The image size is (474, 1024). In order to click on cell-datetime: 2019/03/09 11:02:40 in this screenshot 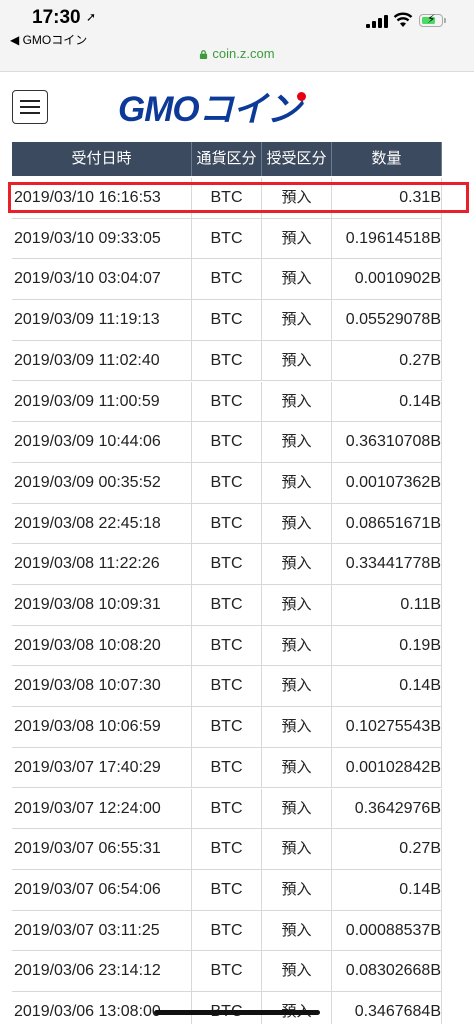, I will do `click(102, 361)`.